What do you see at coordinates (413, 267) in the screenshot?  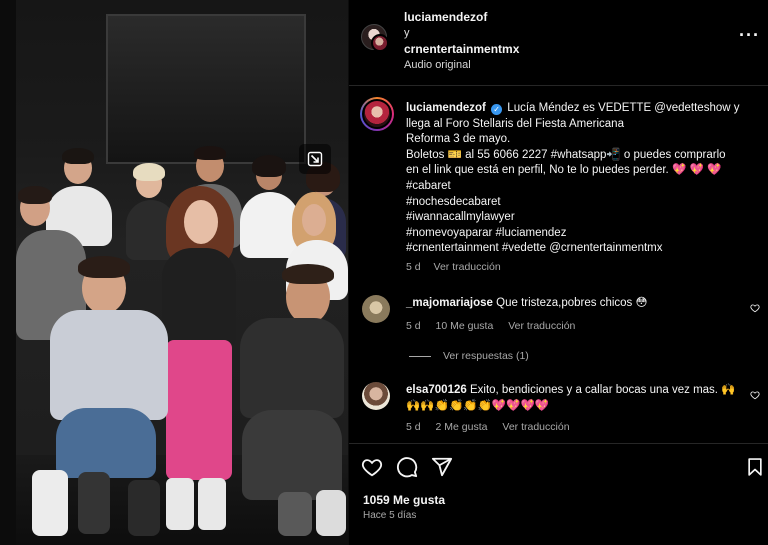 I see `caption-age: 5 d` at bounding box center [413, 267].